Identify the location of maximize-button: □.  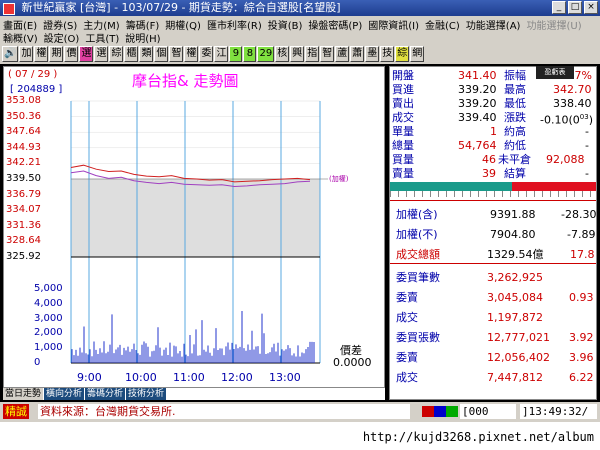
(575, 7).